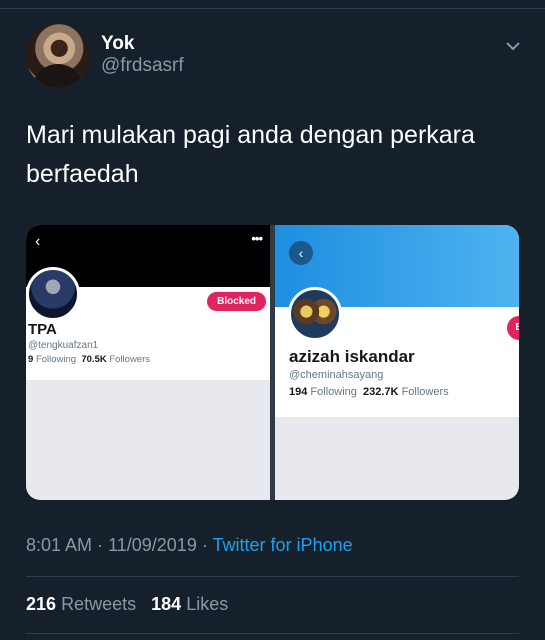  Describe the element at coordinates (166, 604) in the screenshot. I see `likes-count: 184` at that location.